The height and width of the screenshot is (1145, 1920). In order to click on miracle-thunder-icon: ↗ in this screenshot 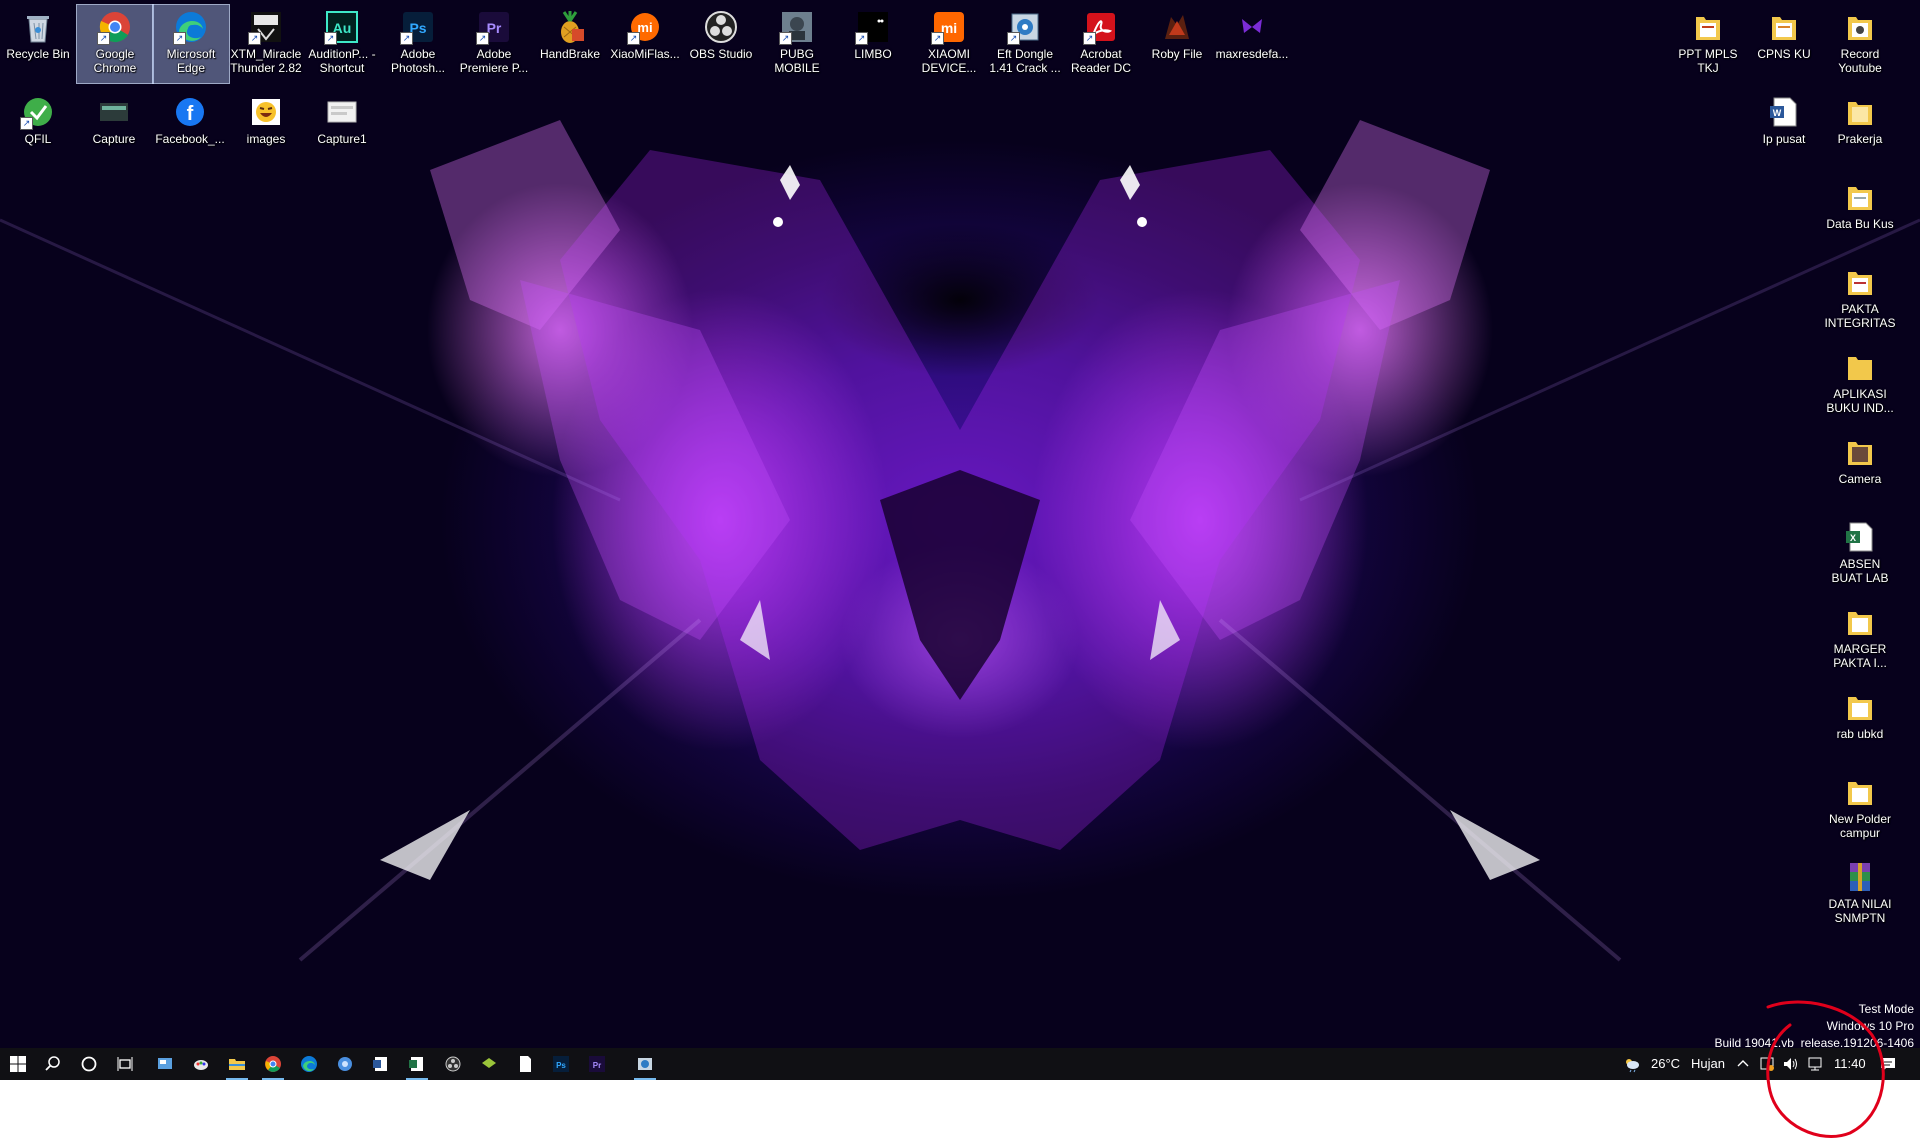, I will do `click(266, 27)`.